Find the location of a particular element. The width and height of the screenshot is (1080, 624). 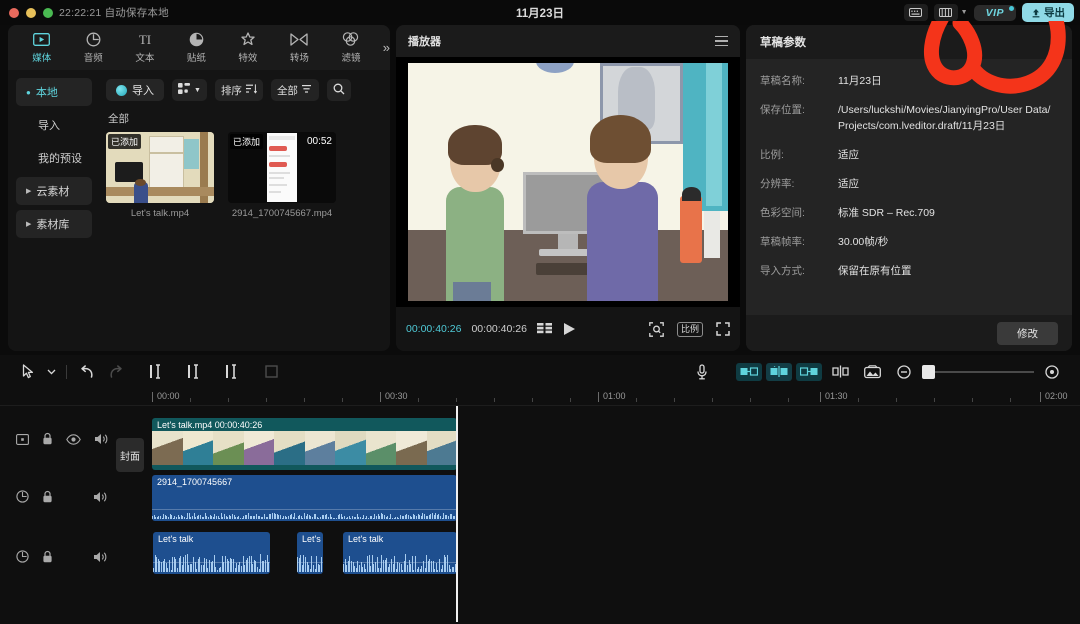

added-badge: 已添加 is located at coordinates (247, 141).